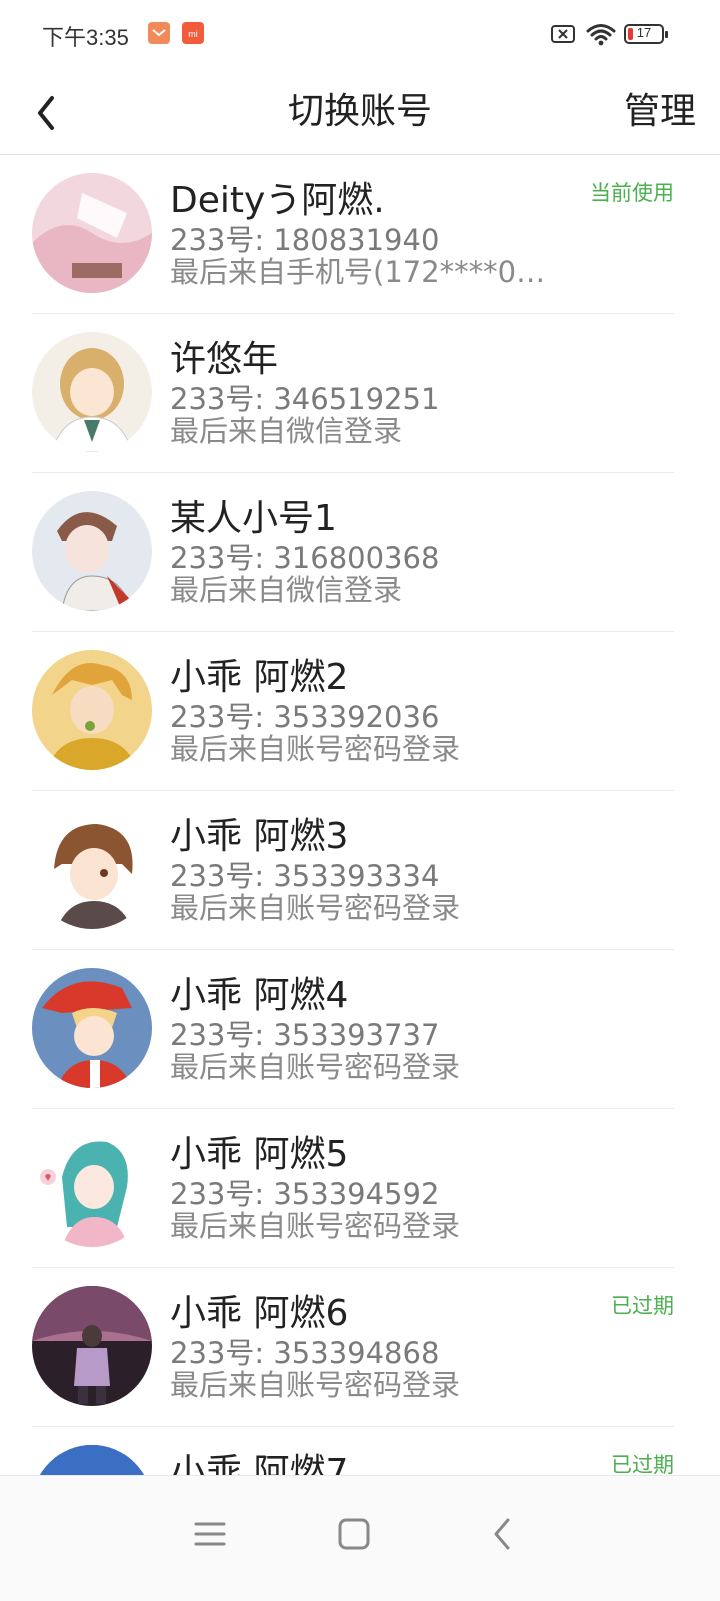 This screenshot has width=720, height=1601. Describe the element at coordinates (305, 240) in the screenshot. I see `account-id: 233号: 180831940` at that location.